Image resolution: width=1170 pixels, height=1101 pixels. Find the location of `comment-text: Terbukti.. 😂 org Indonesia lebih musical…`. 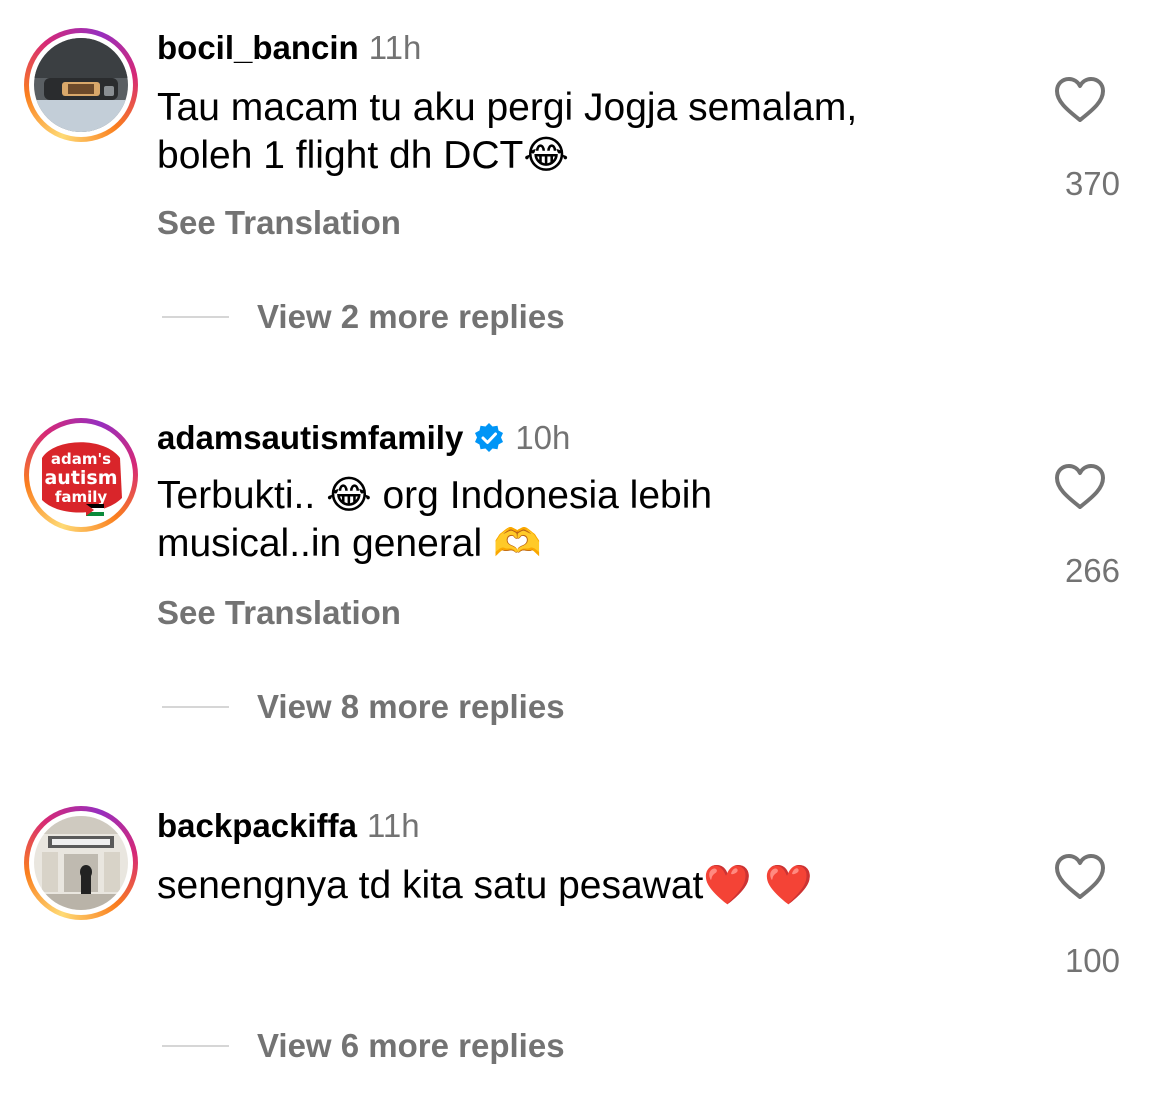

comment-text: Terbukti.. 😂 org Indonesia lebih musical… is located at coordinates (577, 520).